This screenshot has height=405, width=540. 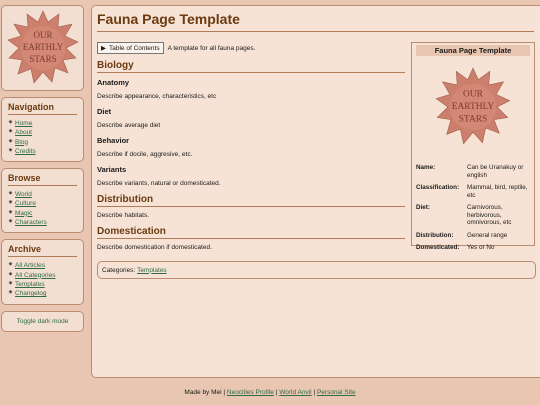 I want to click on archive-link-templates: Templates, so click(x=30, y=284).